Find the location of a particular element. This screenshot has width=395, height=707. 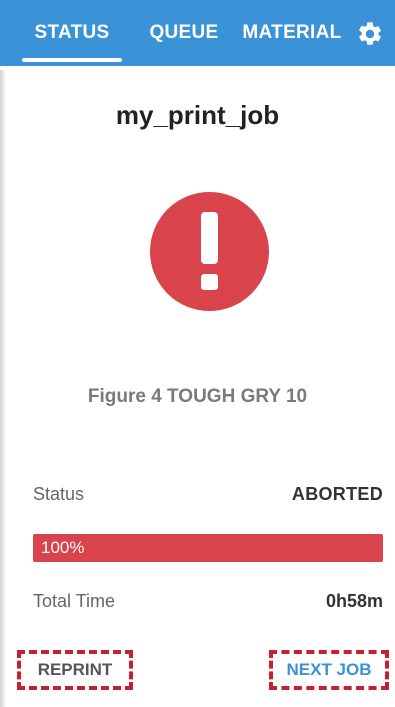

progress-bar: 100% is located at coordinates (208, 548).